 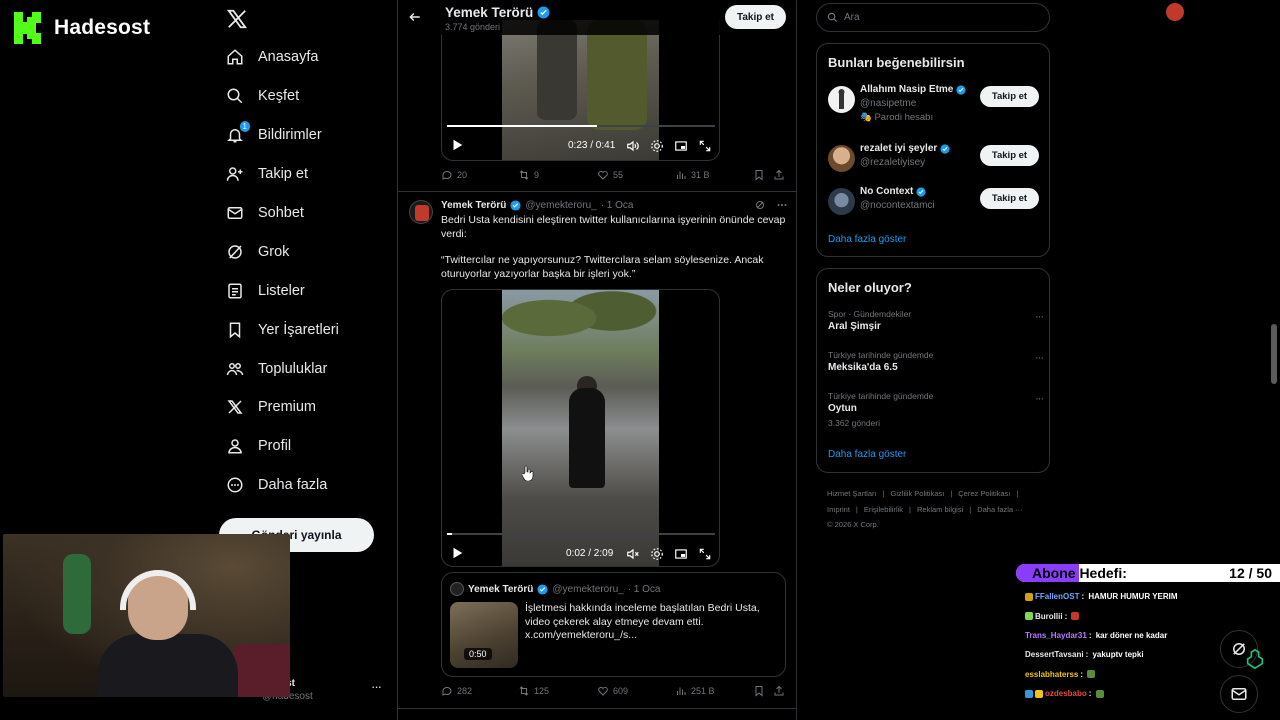 I want to click on copyright: © 2026 X Corp., so click(x=853, y=524).